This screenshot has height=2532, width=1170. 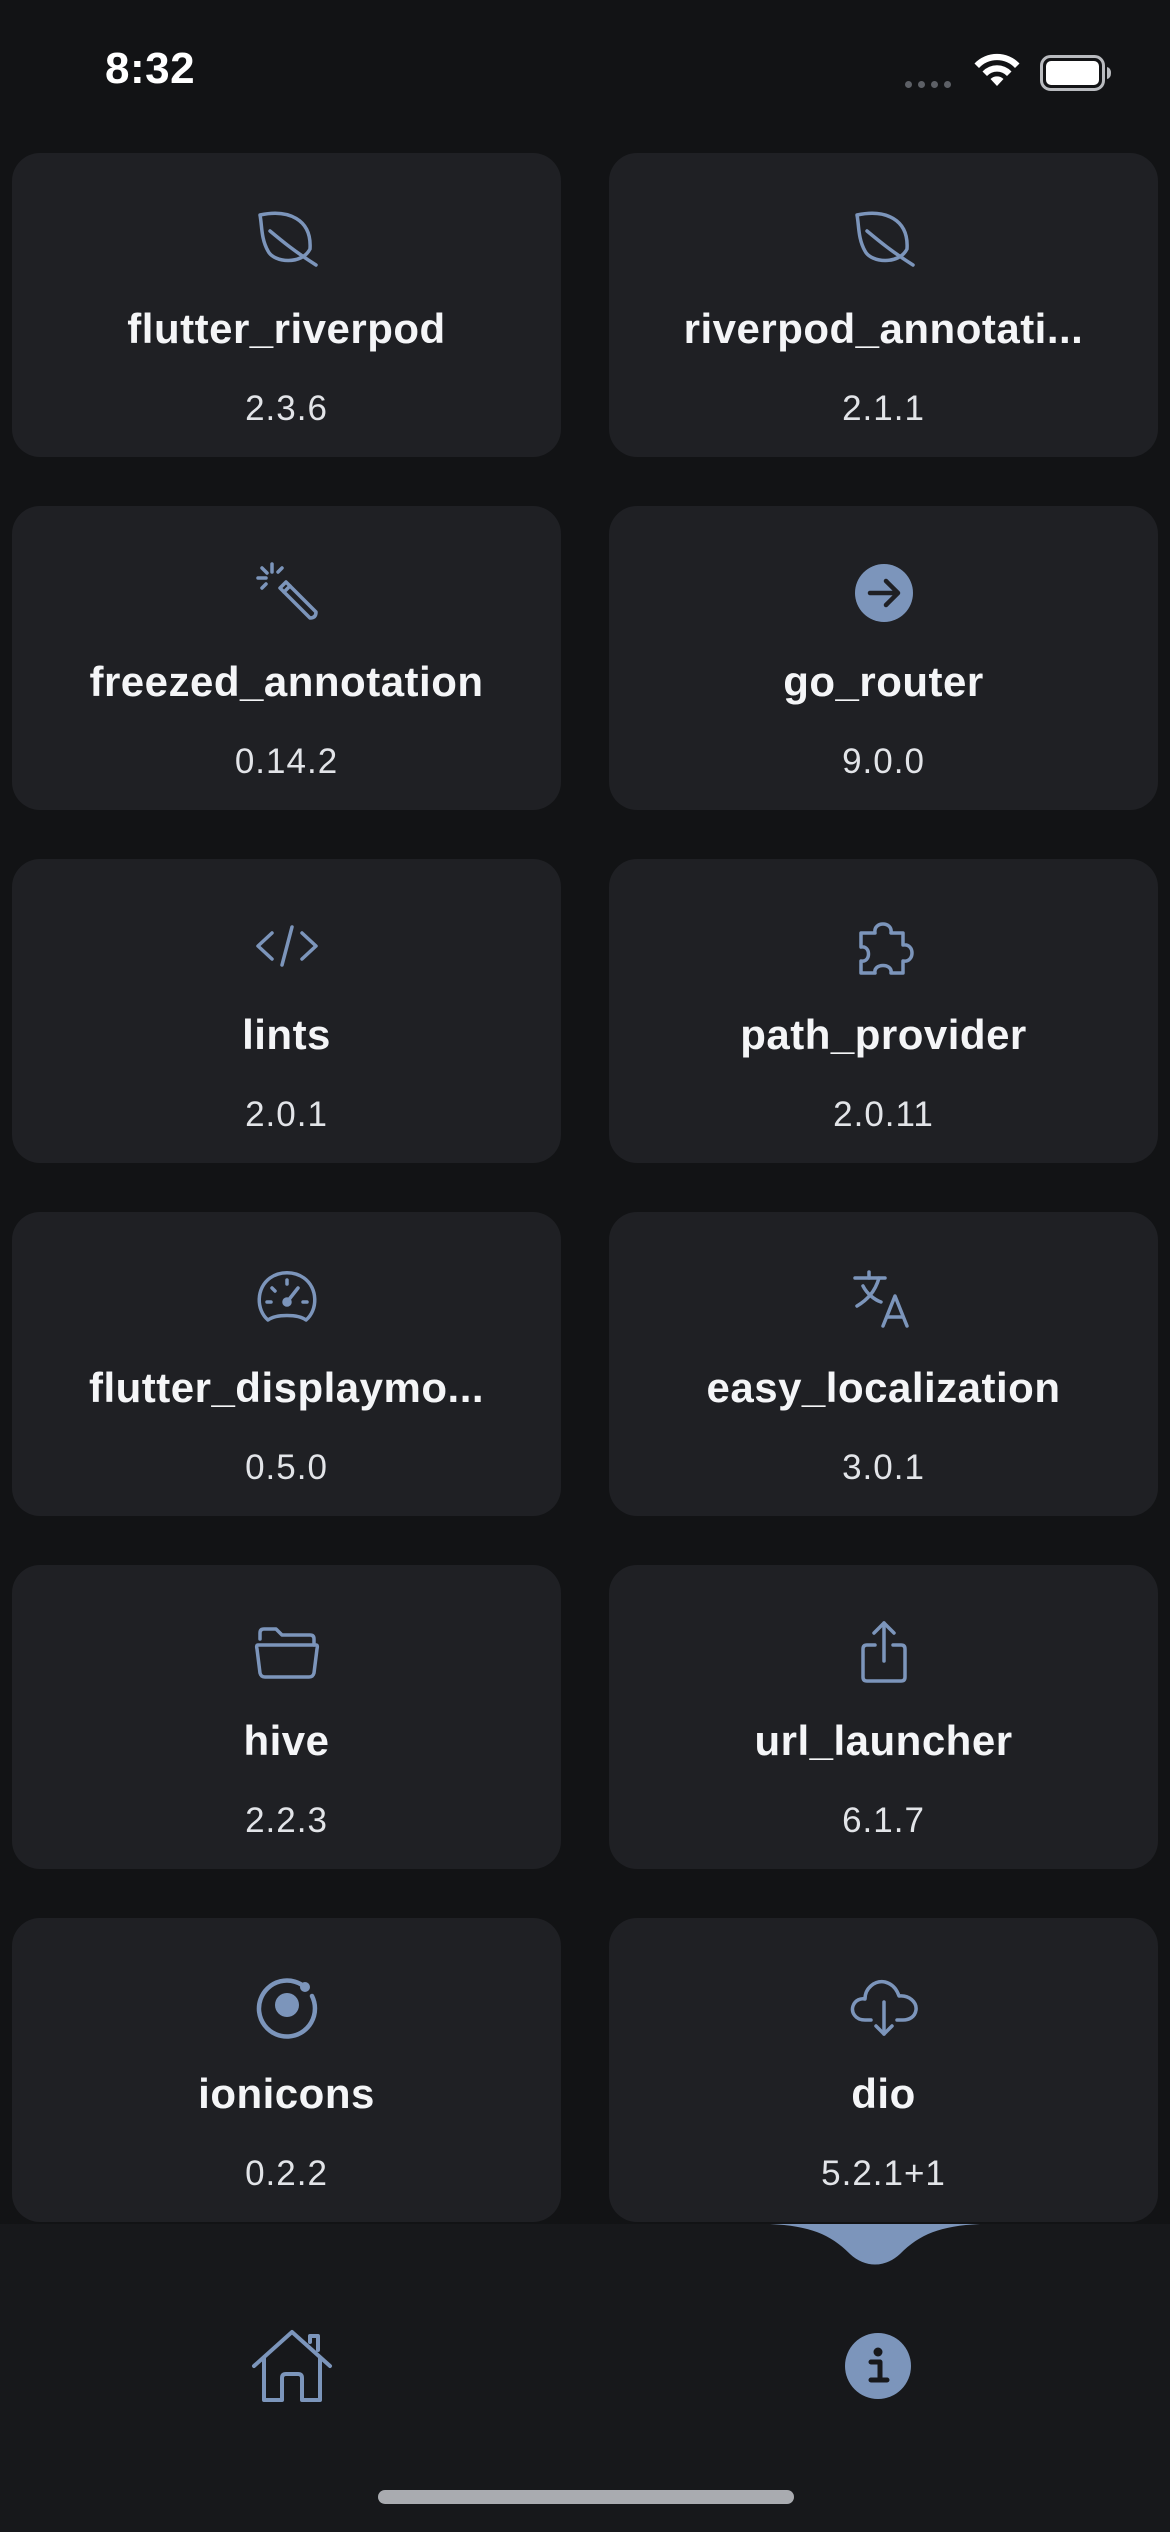 What do you see at coordinates (883, 1114) in the screenshot?
I see `package-version: 2.0.11` at bounding box center [883, 1114].